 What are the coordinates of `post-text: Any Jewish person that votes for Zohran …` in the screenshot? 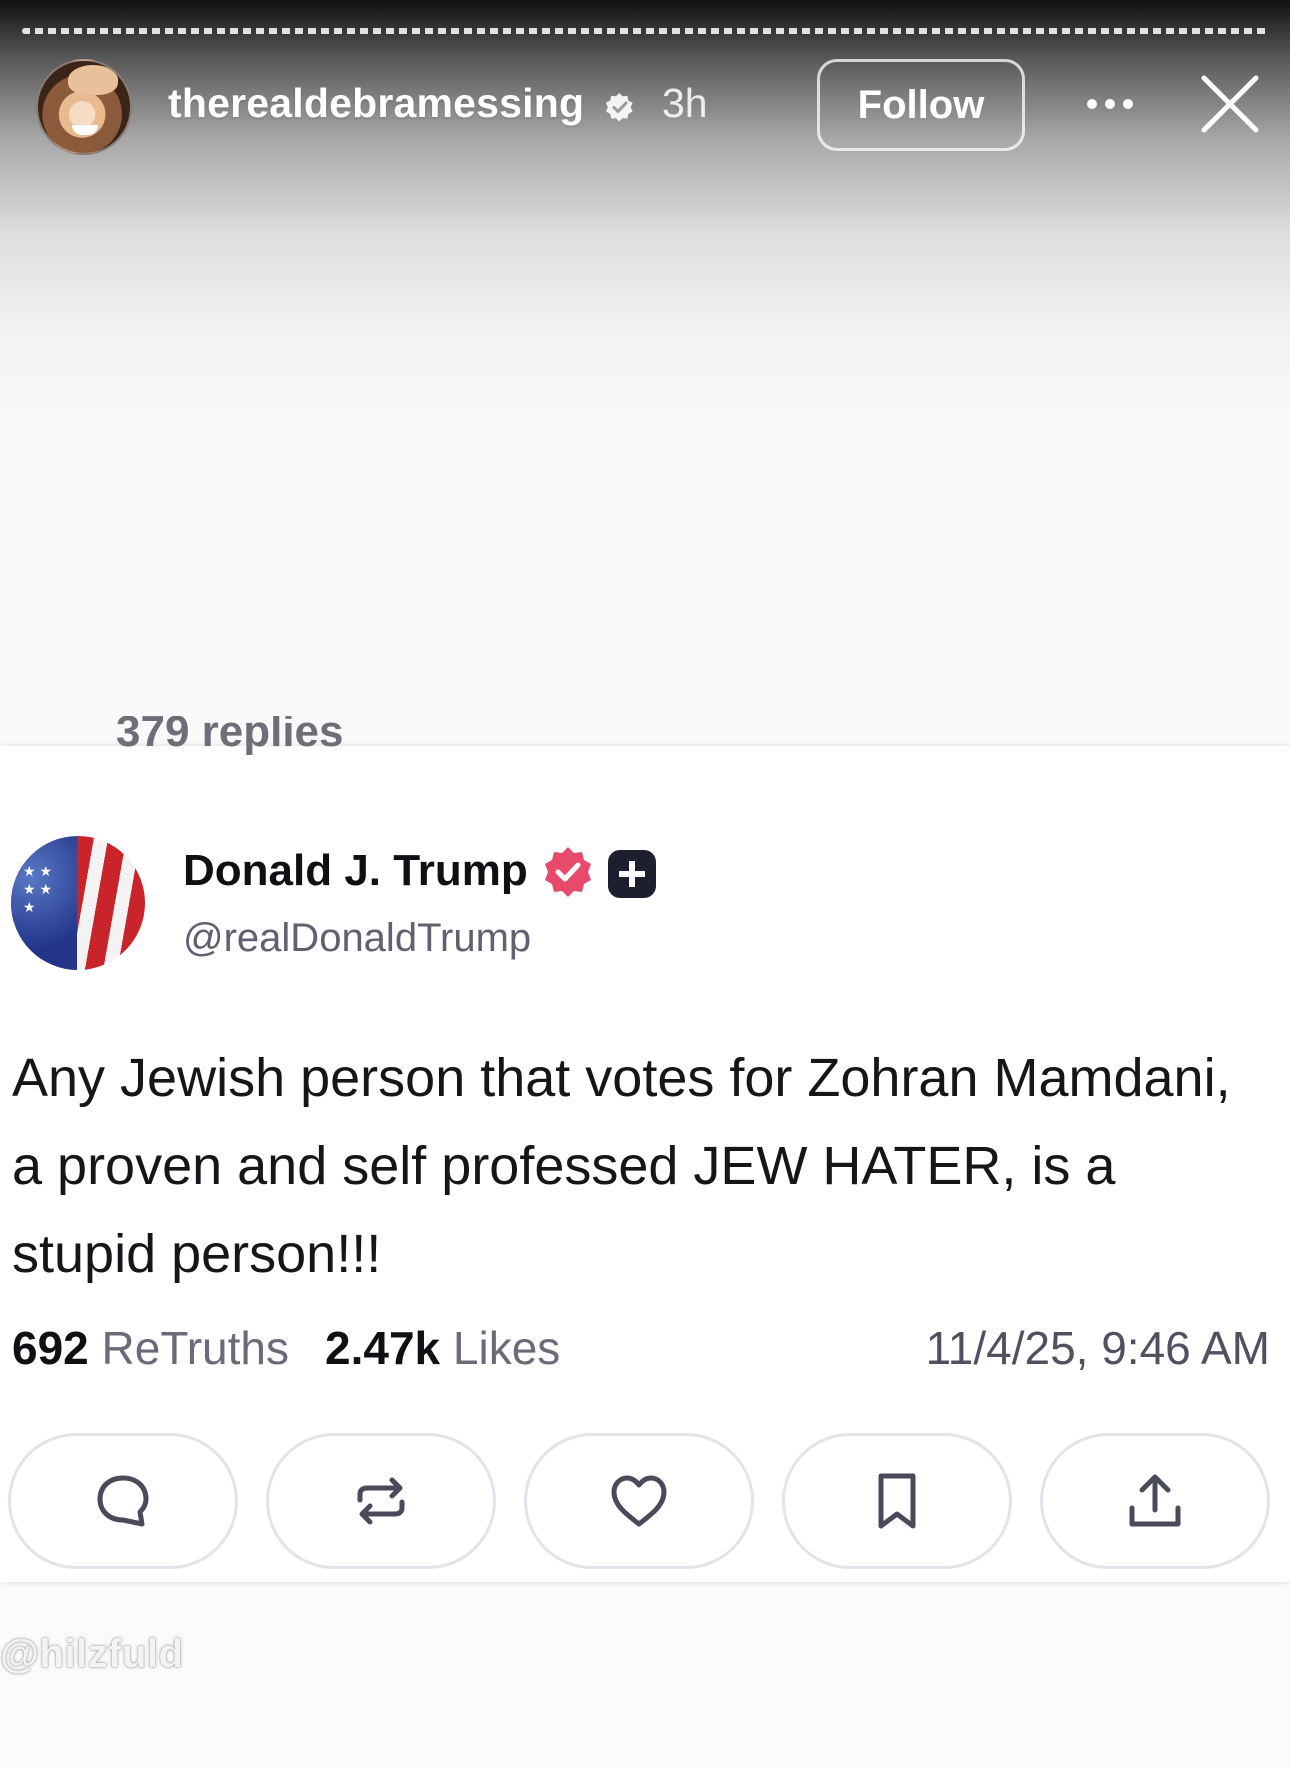 It's located at (621, 1166).